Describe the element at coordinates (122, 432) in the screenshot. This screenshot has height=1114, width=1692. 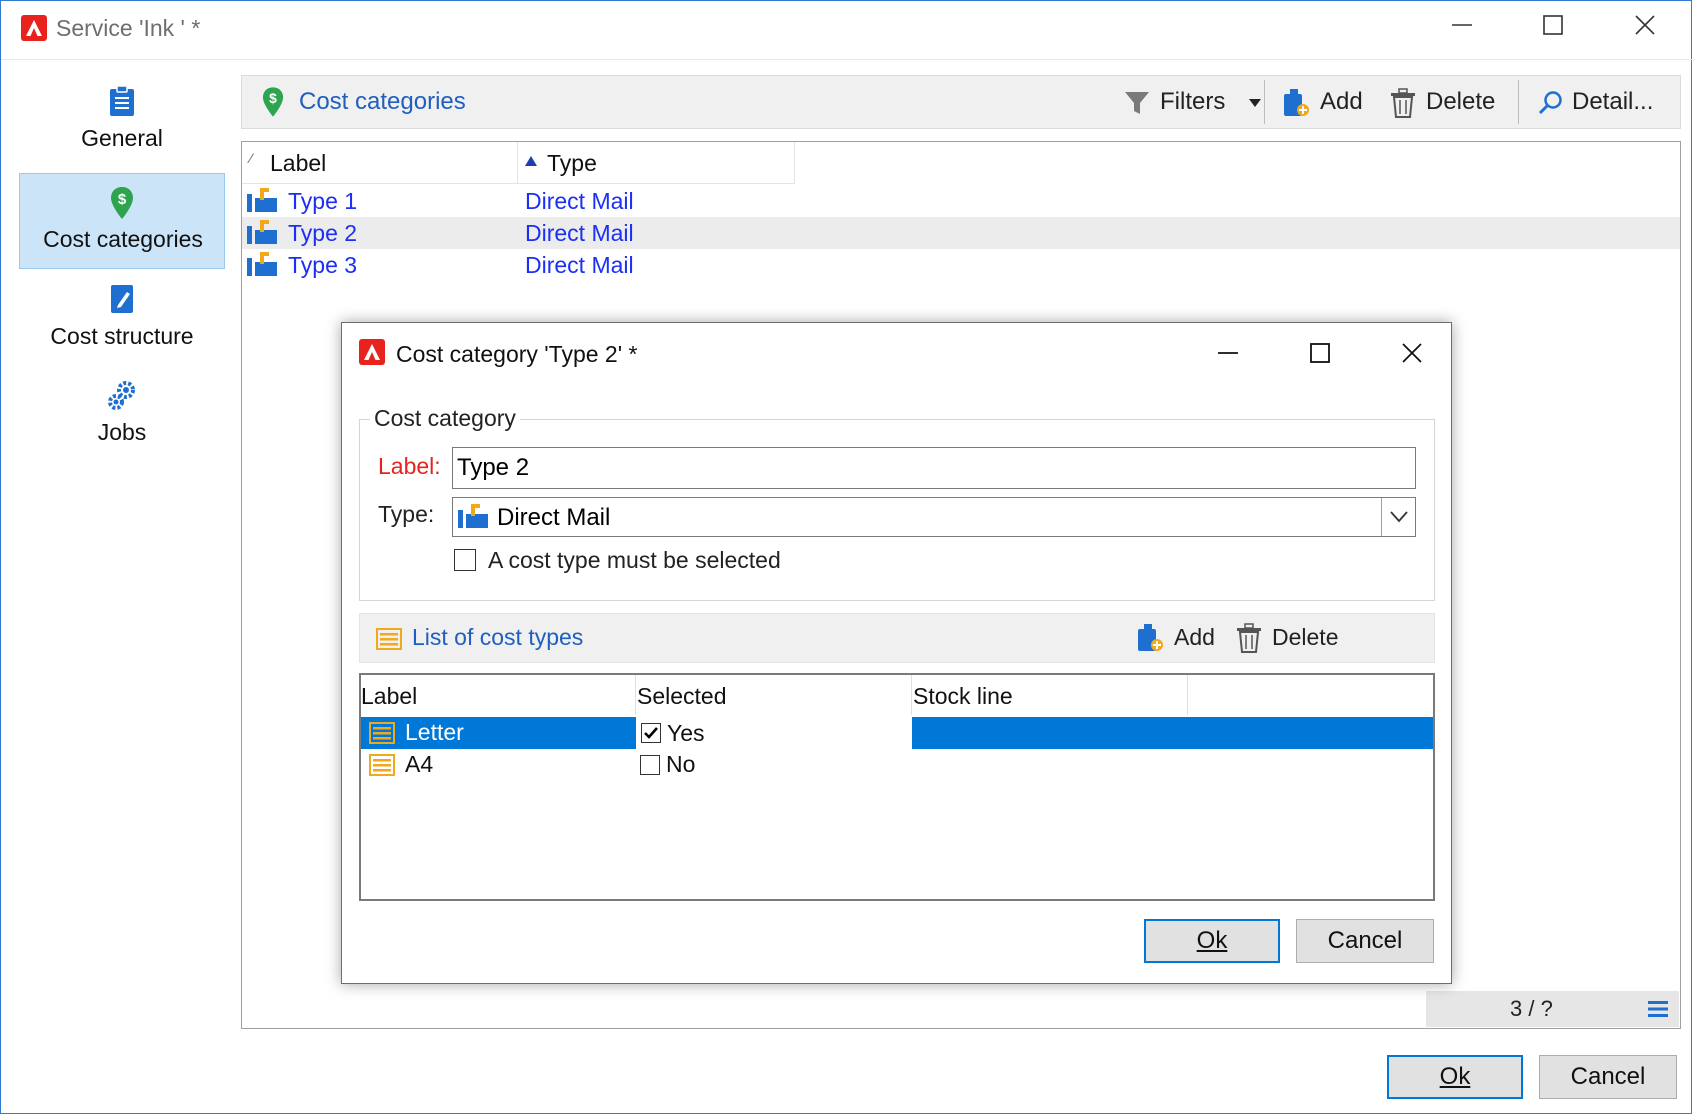
I see `nav-label-jobs: Jobs` at that location.